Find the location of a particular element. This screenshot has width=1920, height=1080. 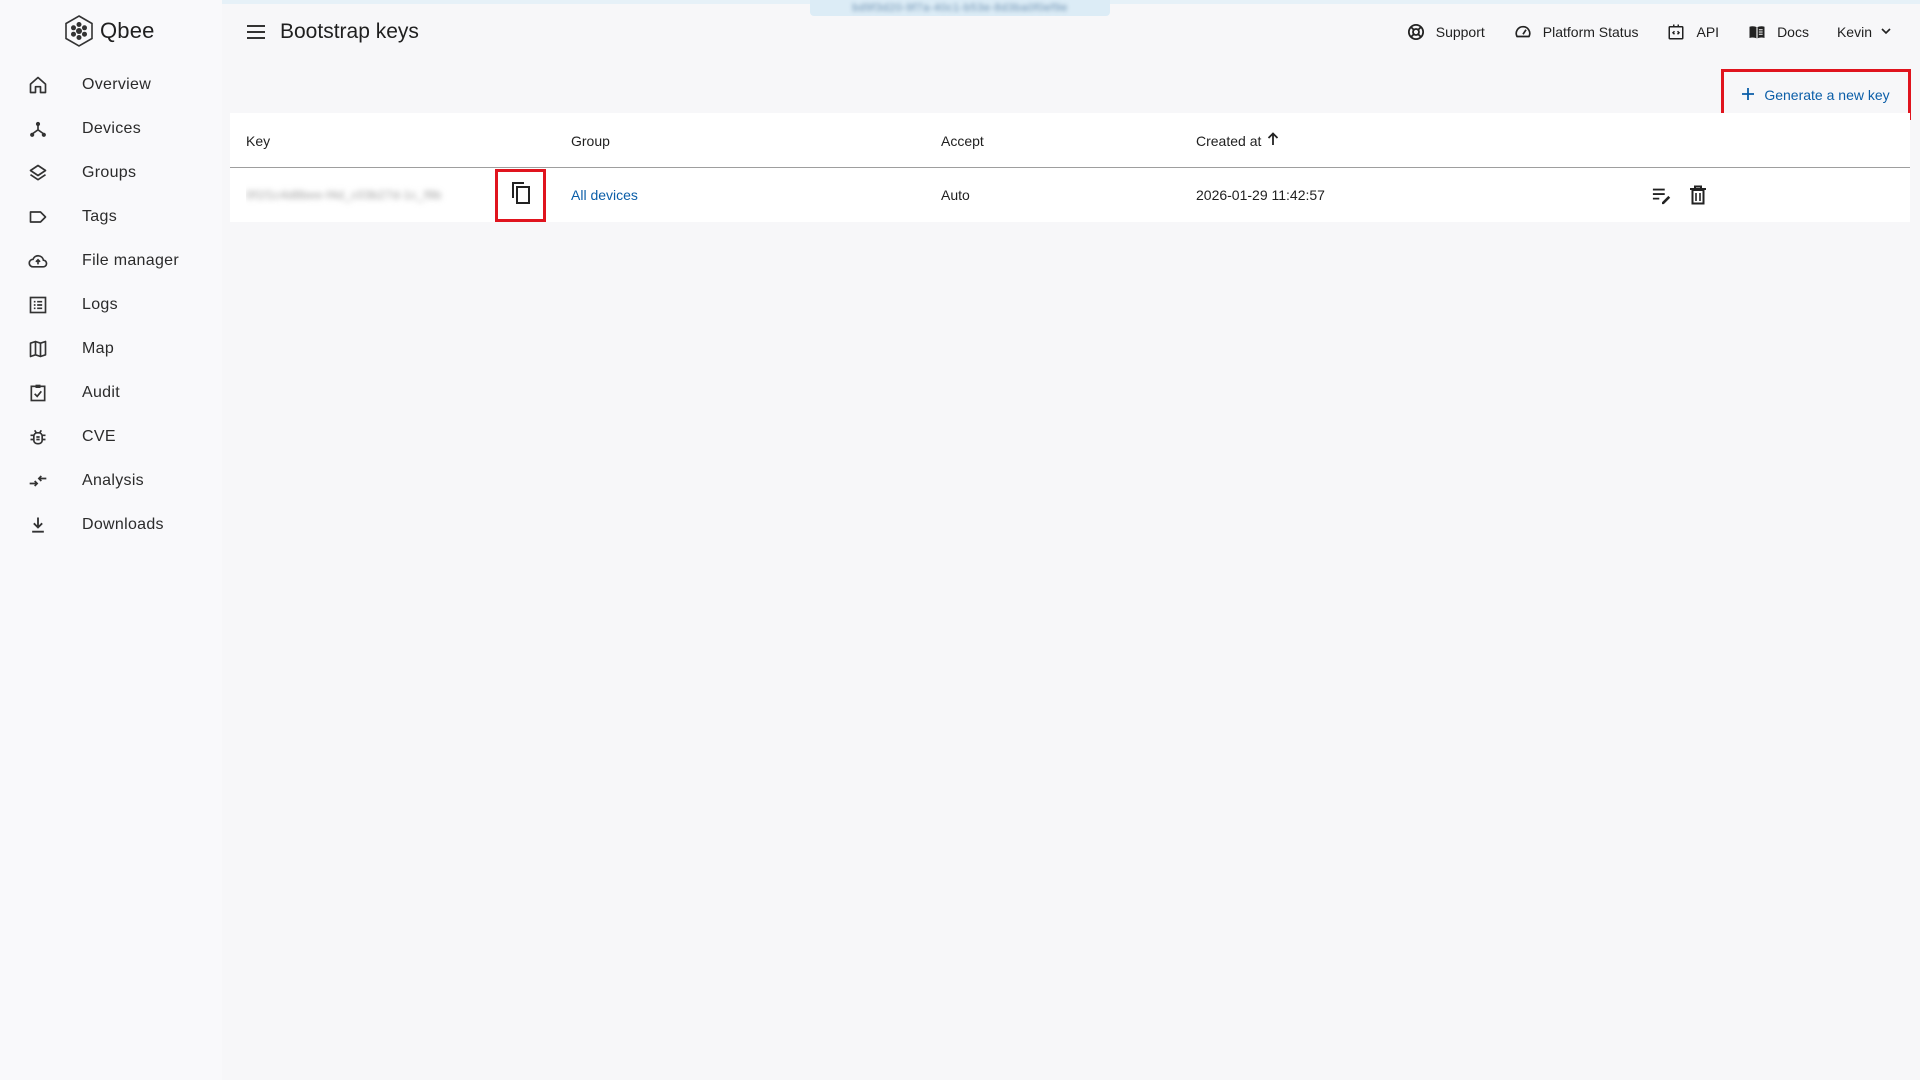

docs-link: Docs is located at coordinates (1778, 32).